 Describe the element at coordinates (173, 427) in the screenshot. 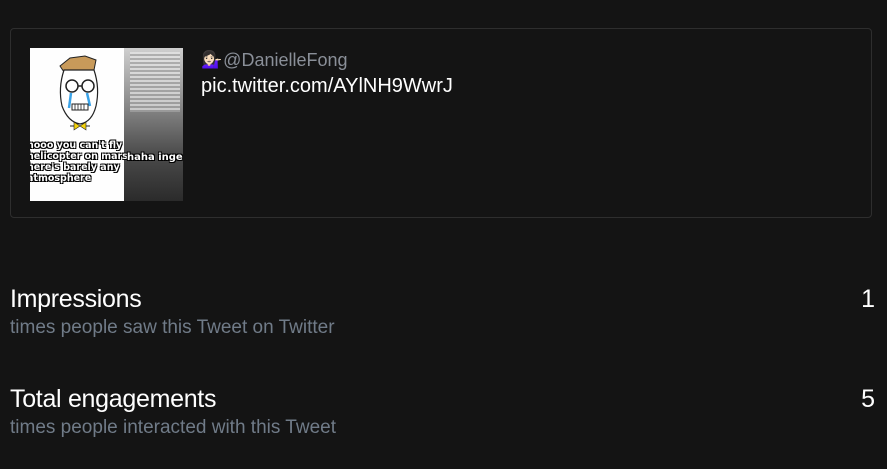

I see `metric-subtitle: times people interacted with this Tweet` at that location.